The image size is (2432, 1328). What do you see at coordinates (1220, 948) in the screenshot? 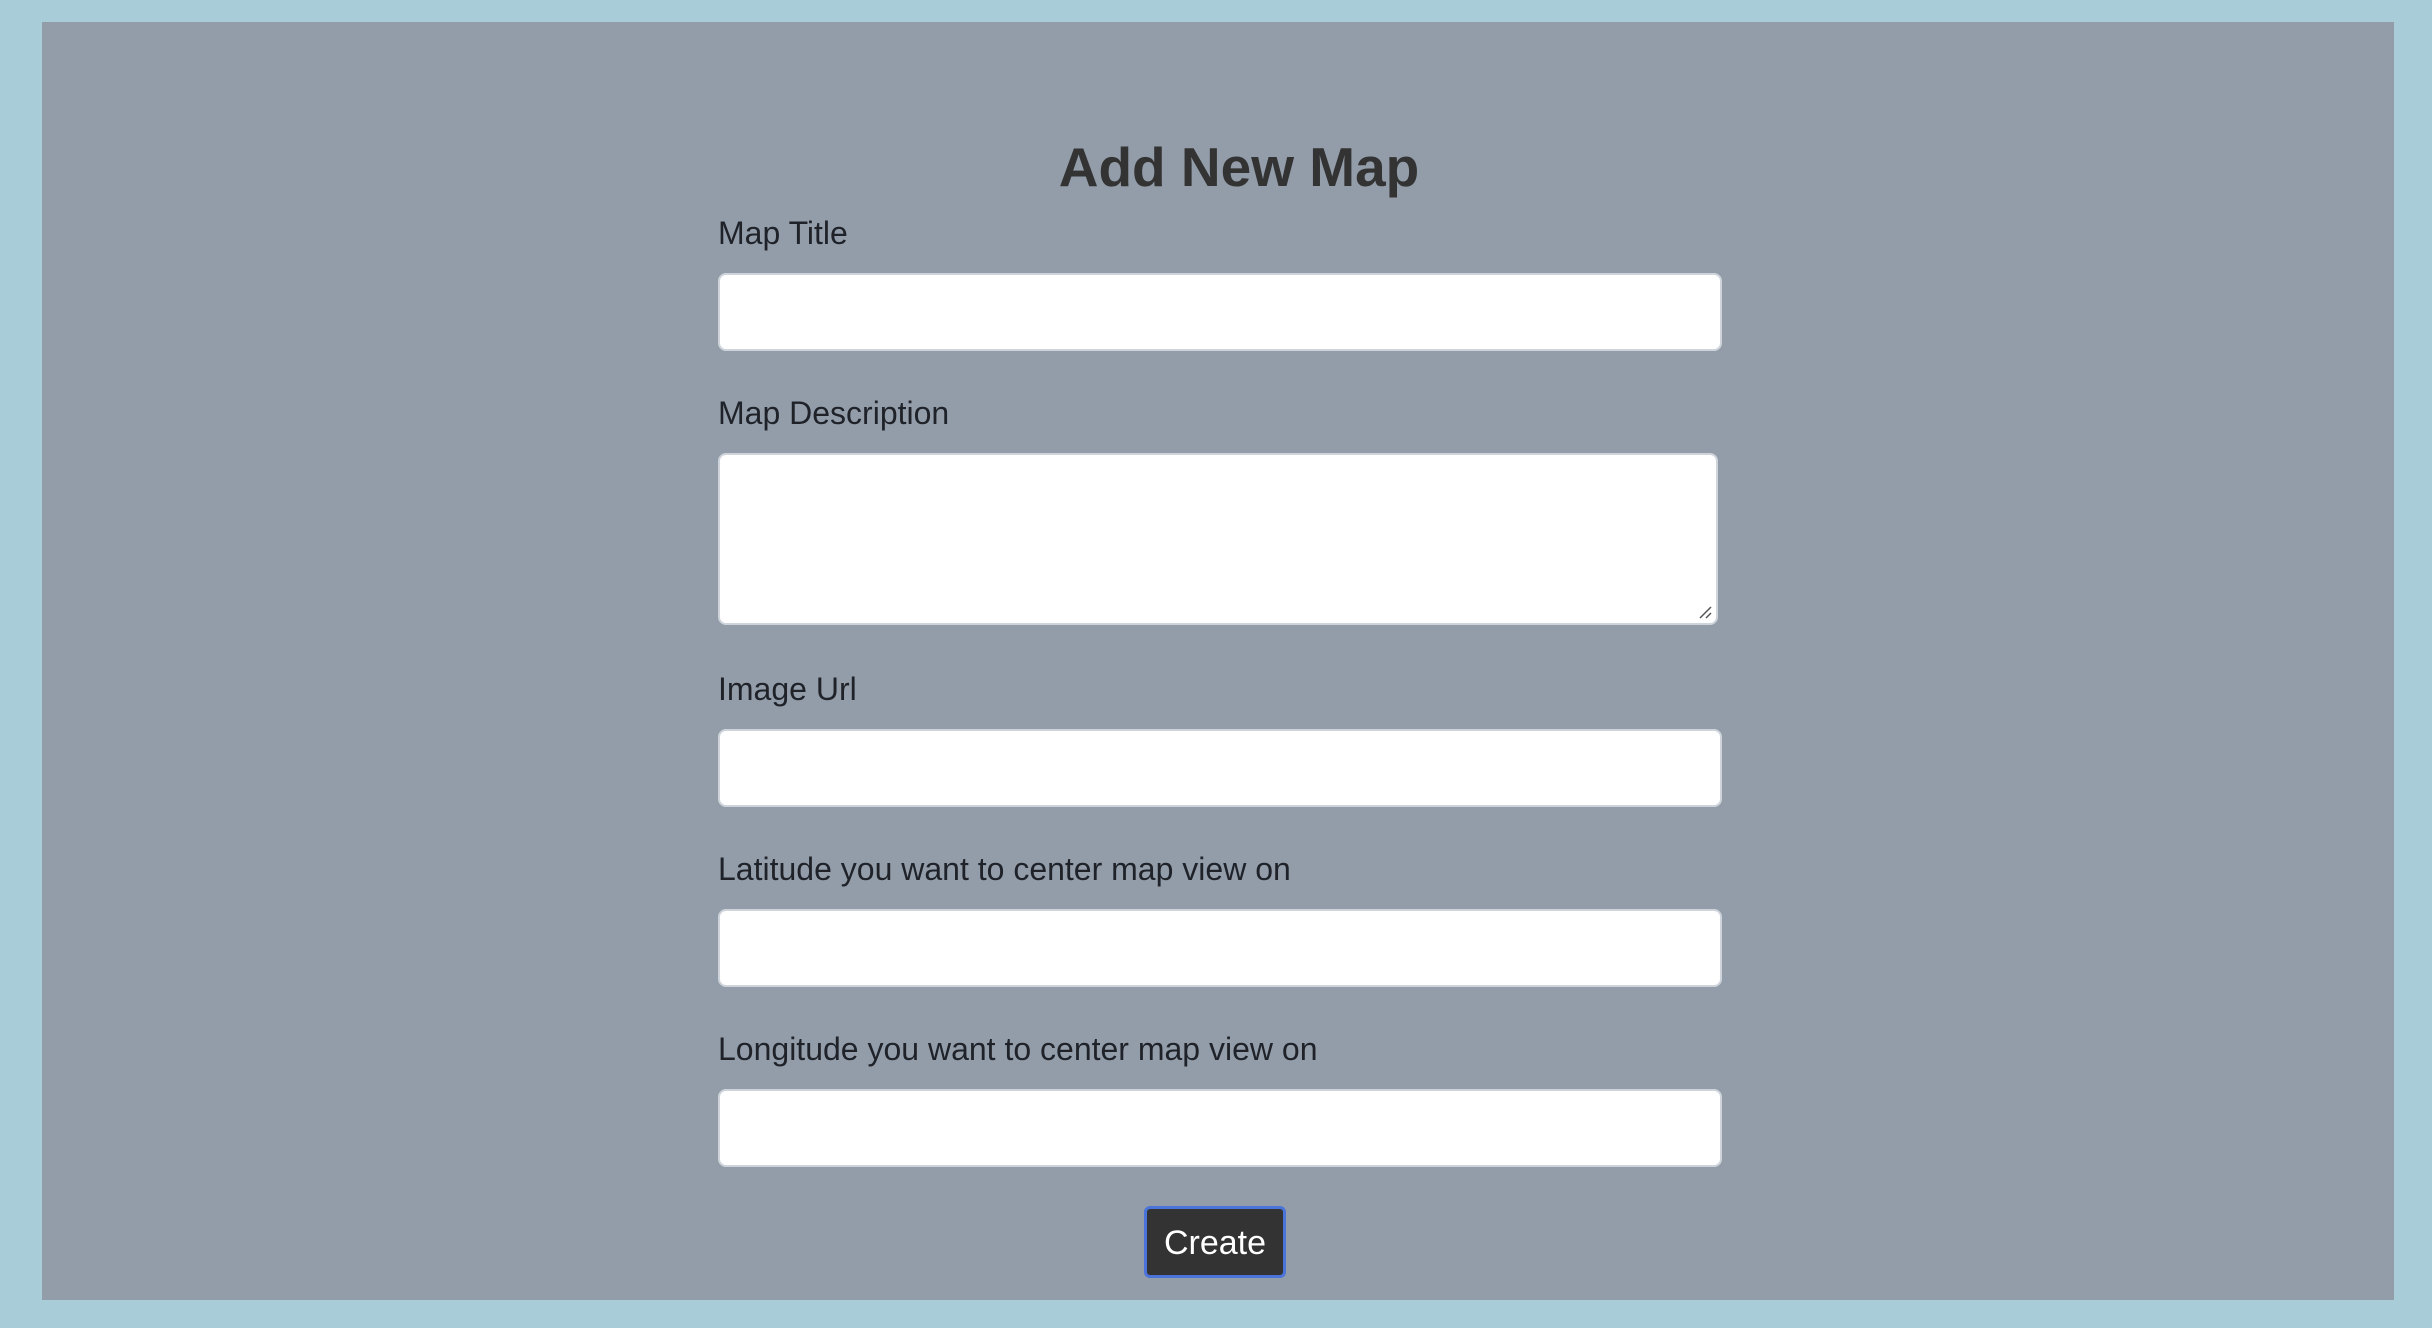
I see `latitude-input` at bounding box center [1220, 948].